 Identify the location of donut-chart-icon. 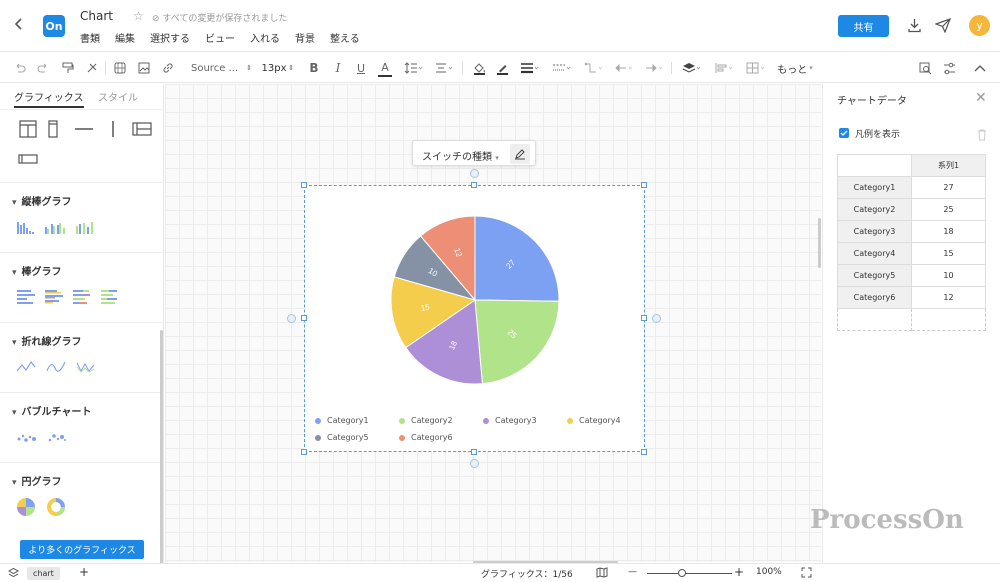
(56, 507).